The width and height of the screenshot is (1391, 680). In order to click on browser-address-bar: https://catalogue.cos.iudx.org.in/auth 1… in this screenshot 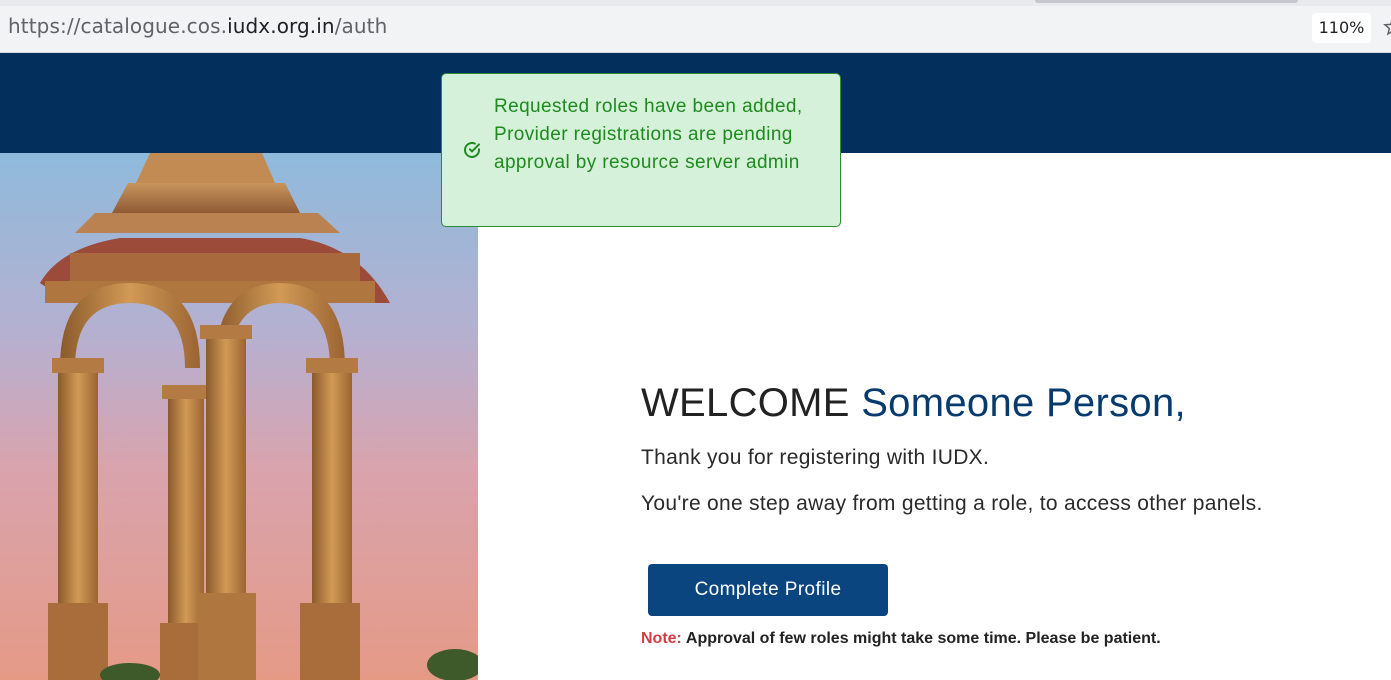, I will do `click(695, 26)`.